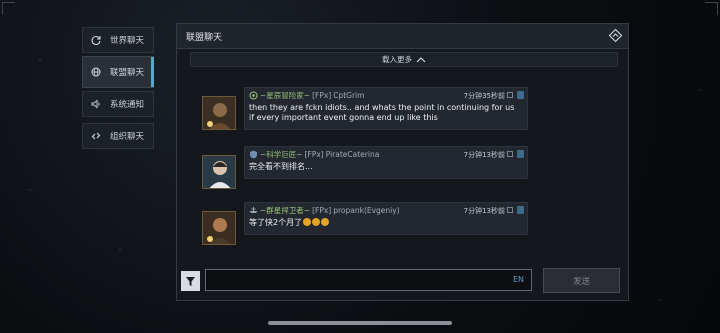 The width and height of the screenshot is (720, 333). Describe the element at coordinates (253, 95) in the screenshot. I see `laurel-rank-icon` at that location.